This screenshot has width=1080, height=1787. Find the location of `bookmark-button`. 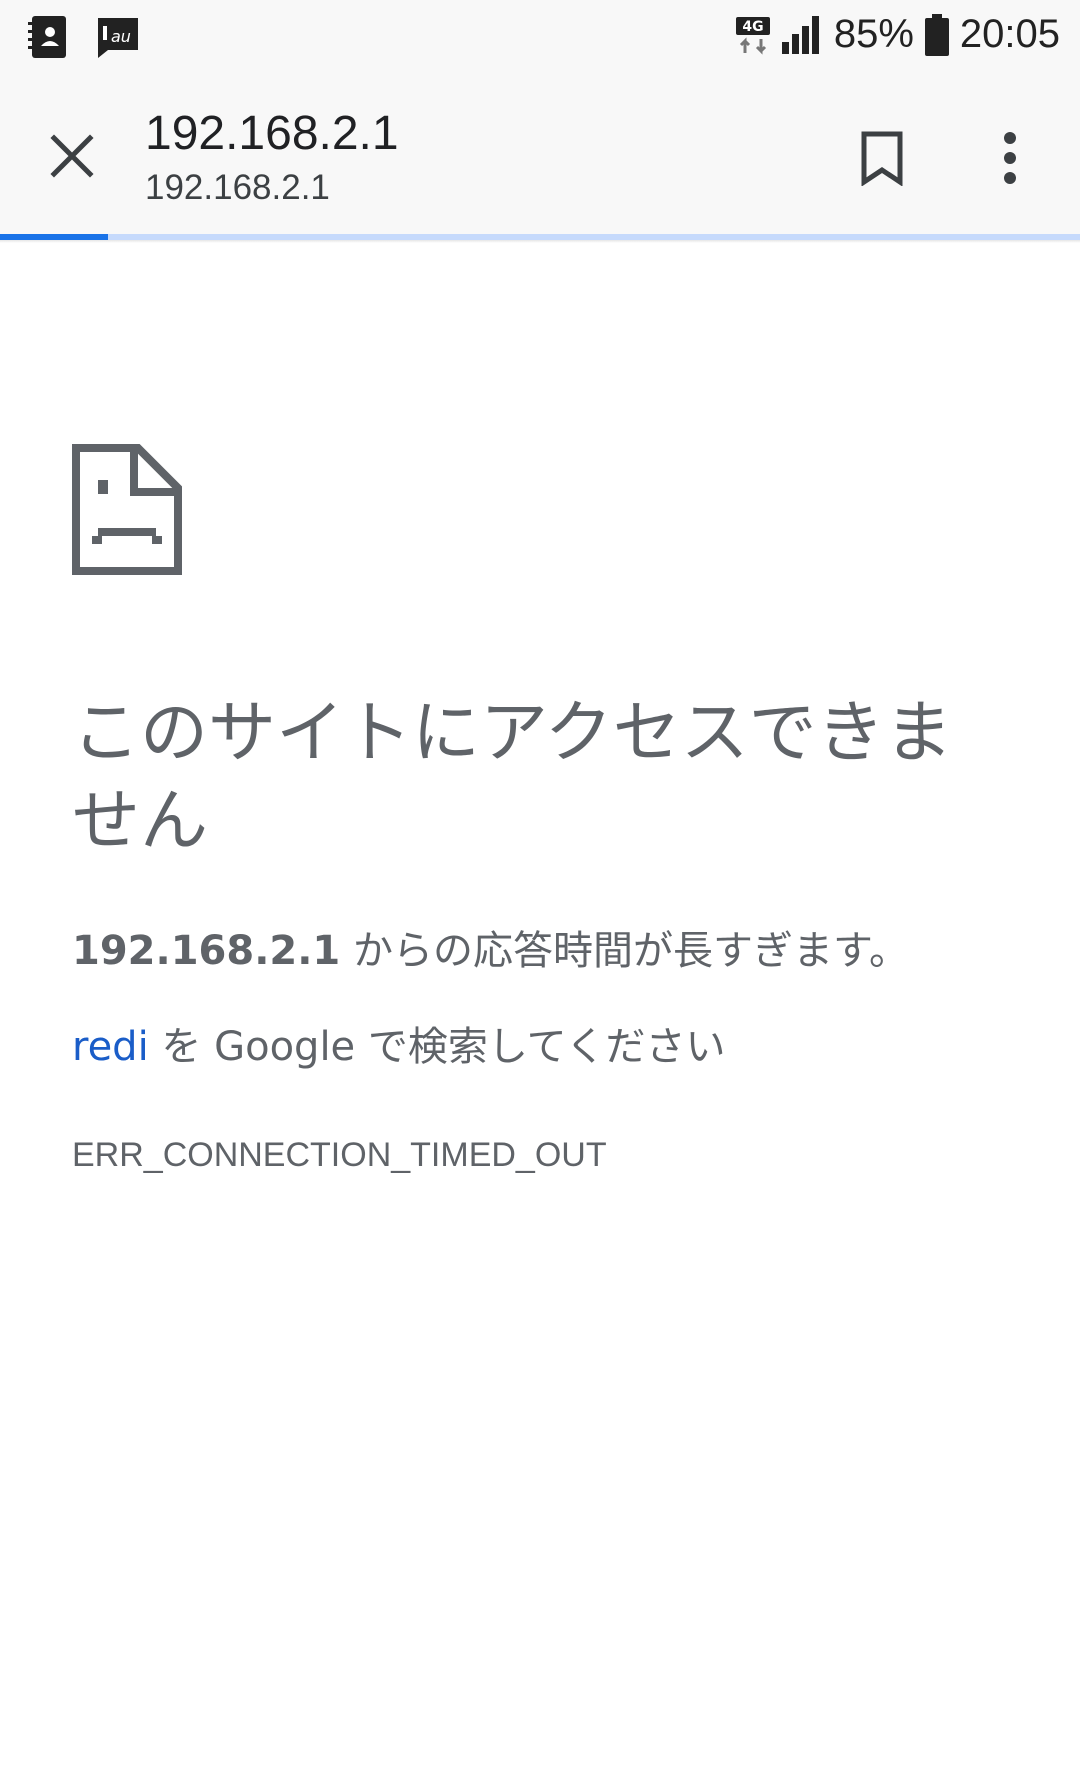

bookmark-button is located at coordinates (882, 158).